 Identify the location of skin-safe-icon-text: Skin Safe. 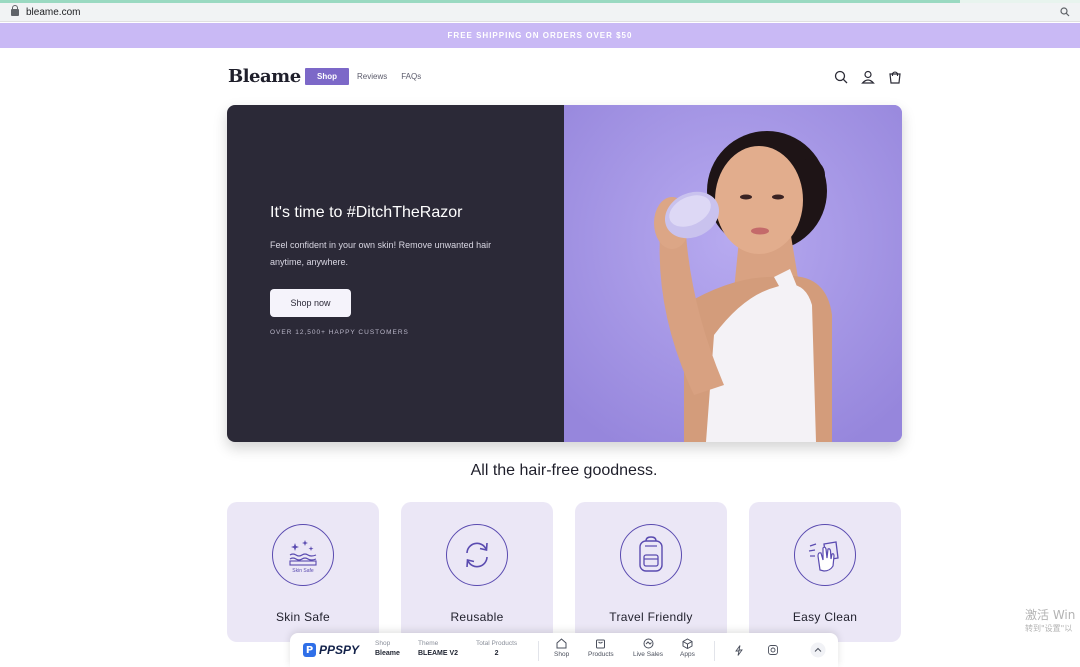
(303, 571).